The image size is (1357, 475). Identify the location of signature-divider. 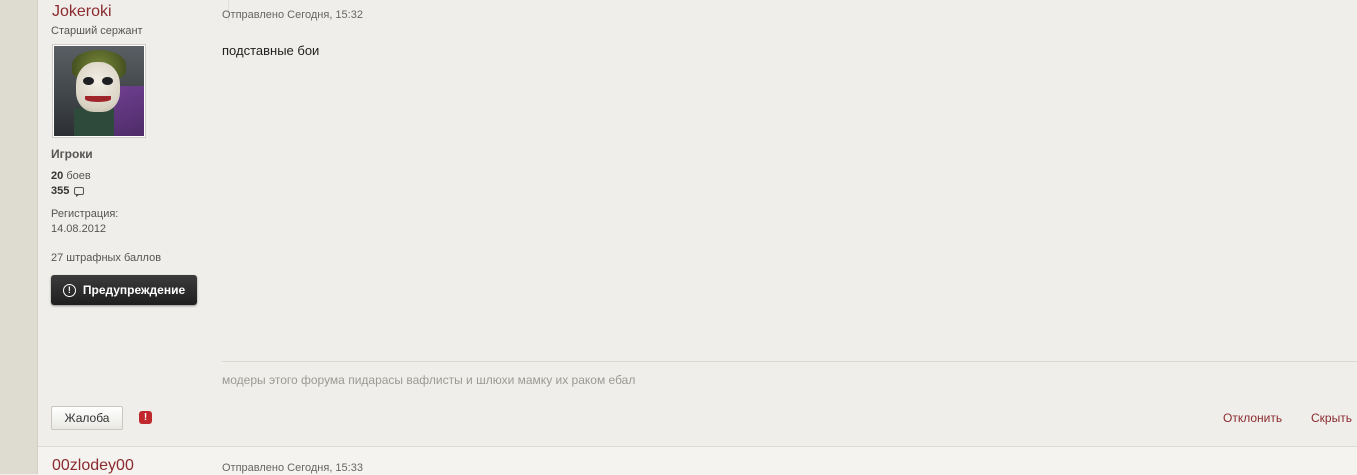
(789, 361).